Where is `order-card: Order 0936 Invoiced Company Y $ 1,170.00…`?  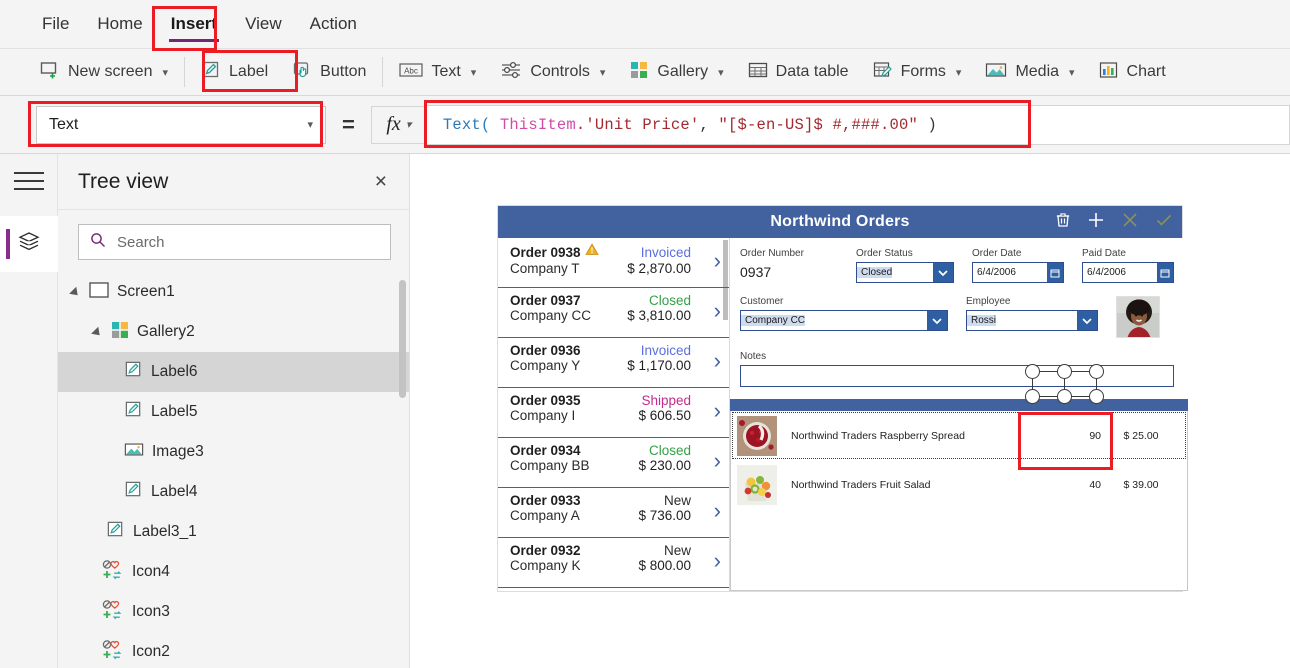
order-card: Order 0936 Invoiced Company Y $ 1,170.00… is located at coordinates (613, 363).